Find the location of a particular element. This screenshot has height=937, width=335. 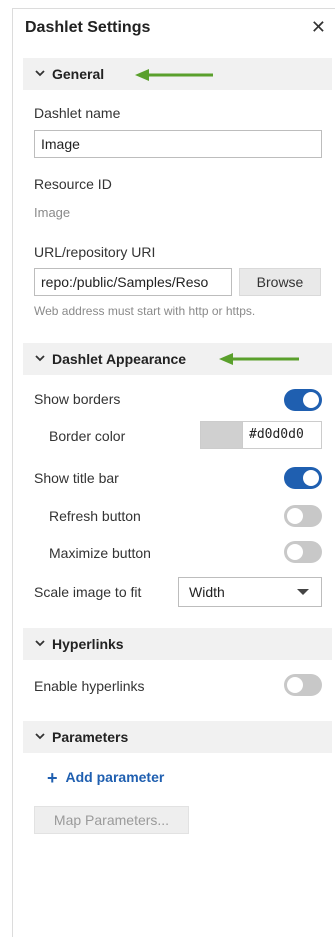

border-color-label: Border color is located at coordinates (87, 436).